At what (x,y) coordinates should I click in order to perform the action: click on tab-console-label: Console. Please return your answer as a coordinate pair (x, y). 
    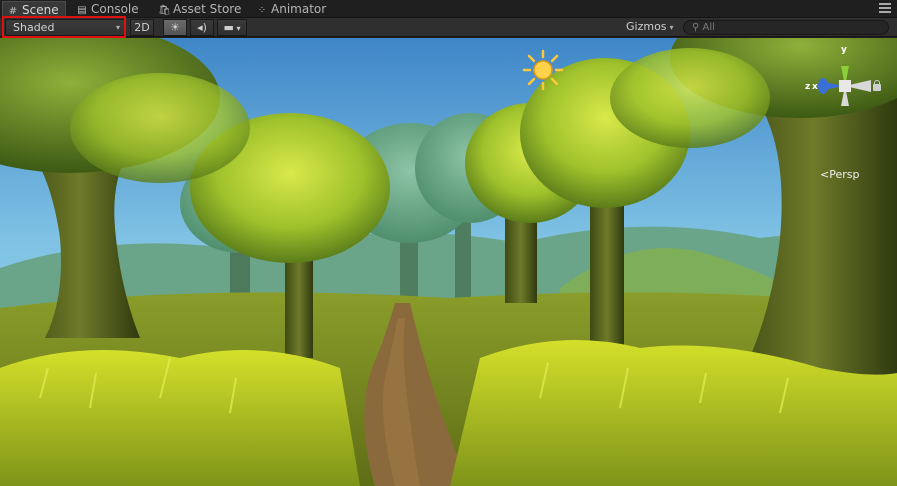
    Looking at the image, I should click on (115, 9).